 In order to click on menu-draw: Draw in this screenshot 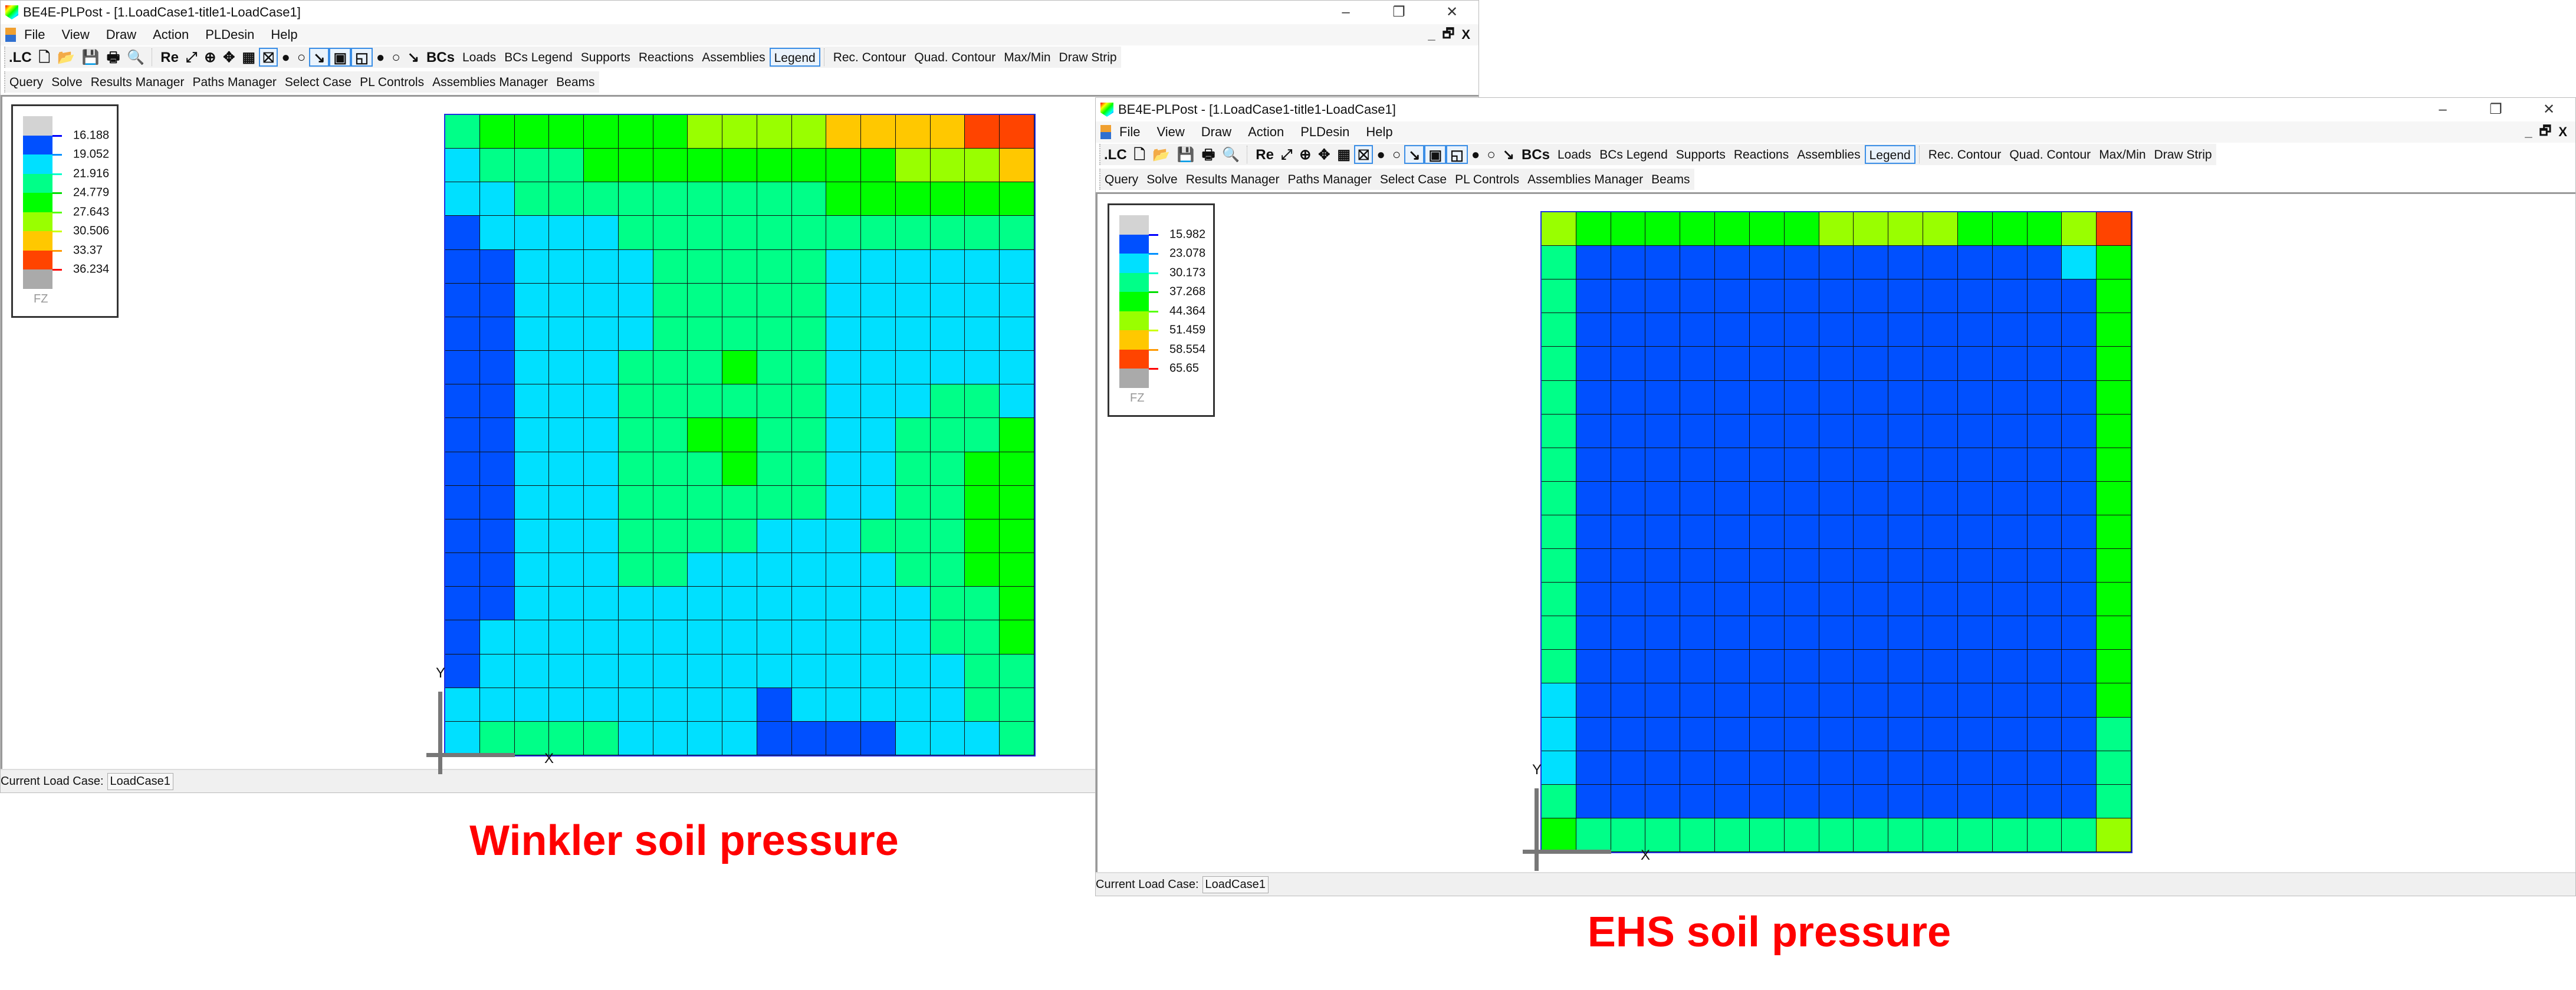, I will do `click(121, 34)`.